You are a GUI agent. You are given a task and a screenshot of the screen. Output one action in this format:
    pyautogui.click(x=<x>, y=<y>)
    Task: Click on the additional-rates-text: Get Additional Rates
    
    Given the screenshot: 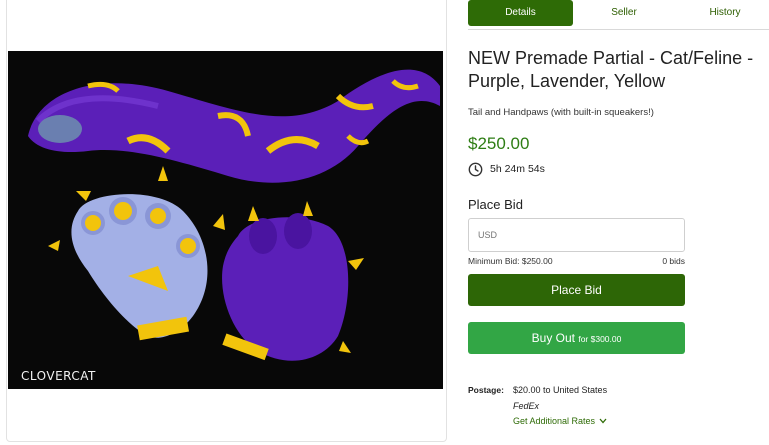 What is the action you would take?
    pyautogui.click(x=554, y=421)
    